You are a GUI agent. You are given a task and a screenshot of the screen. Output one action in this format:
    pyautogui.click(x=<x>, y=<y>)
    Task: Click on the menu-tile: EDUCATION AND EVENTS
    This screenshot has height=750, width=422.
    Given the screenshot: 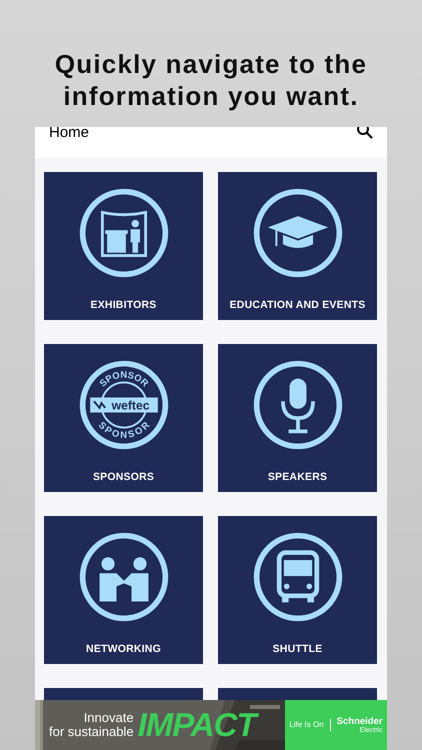 What is the action you would take?
    pyautogui.click(x=297, y=246)
    